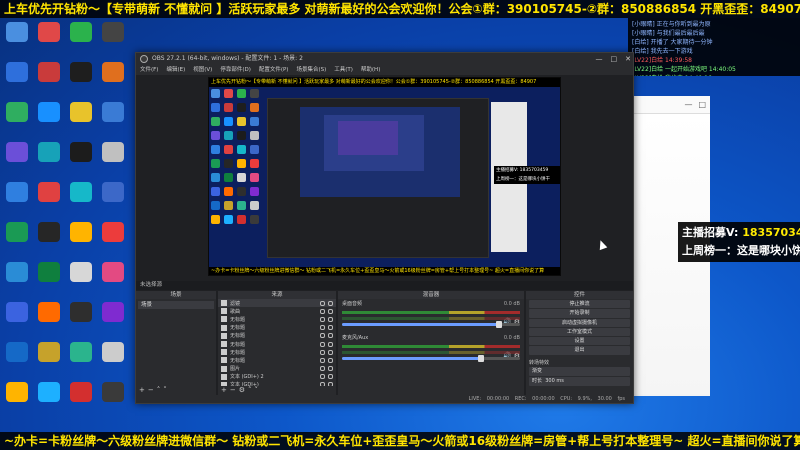 The height and width of the screenshot is (450, 800). What do you see at coordinates (176, 305) in the screenshot?
I see `scene-item: 场景` at bounding box center [176, 305].